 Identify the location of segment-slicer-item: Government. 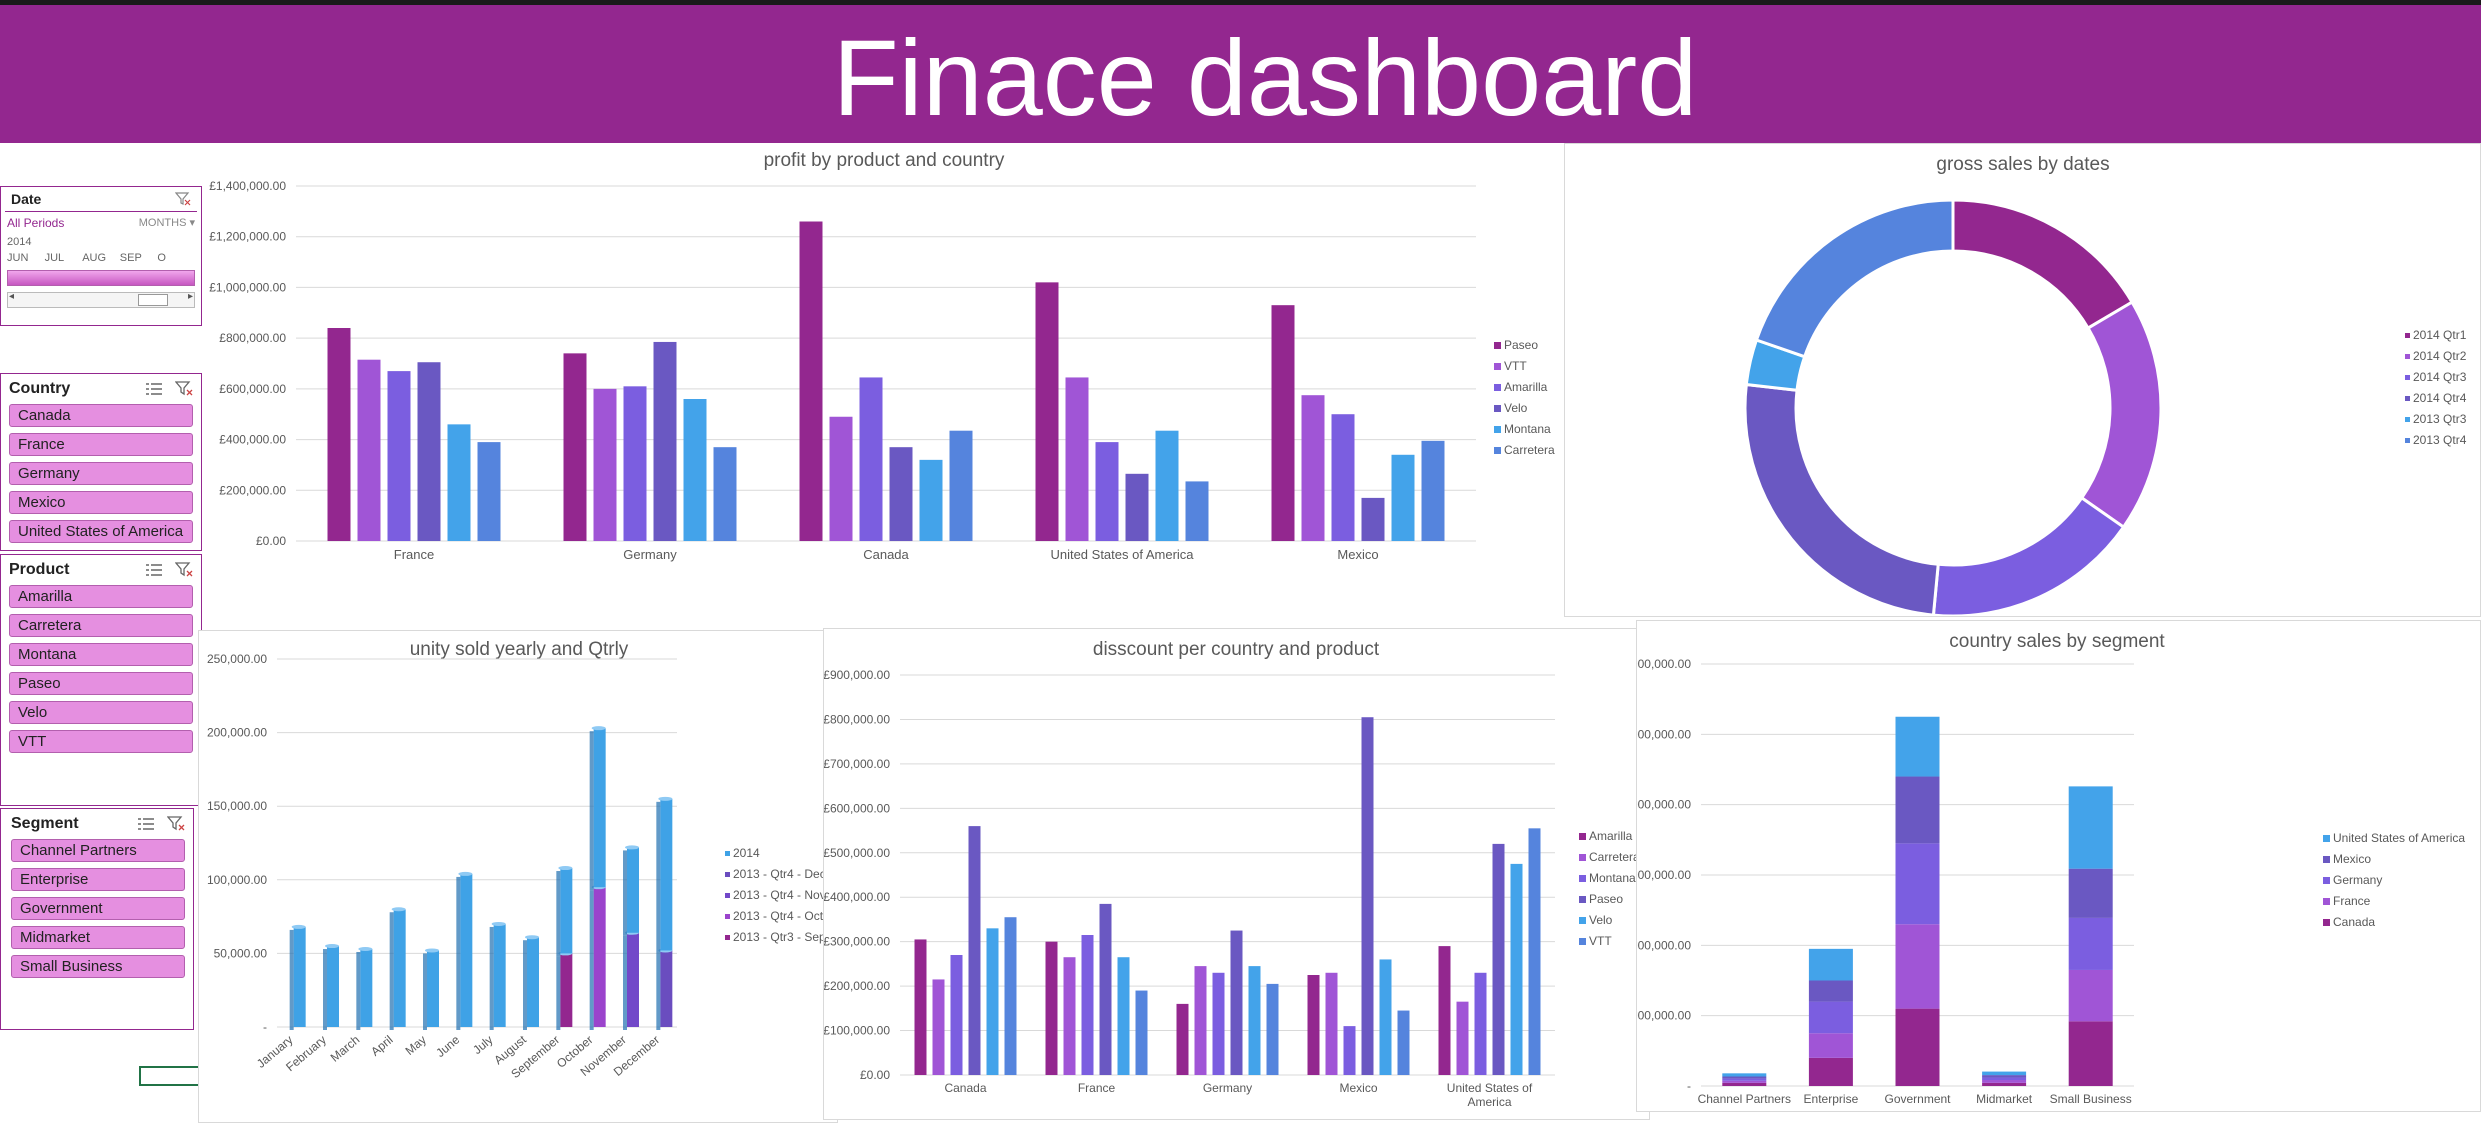
(98, 908).